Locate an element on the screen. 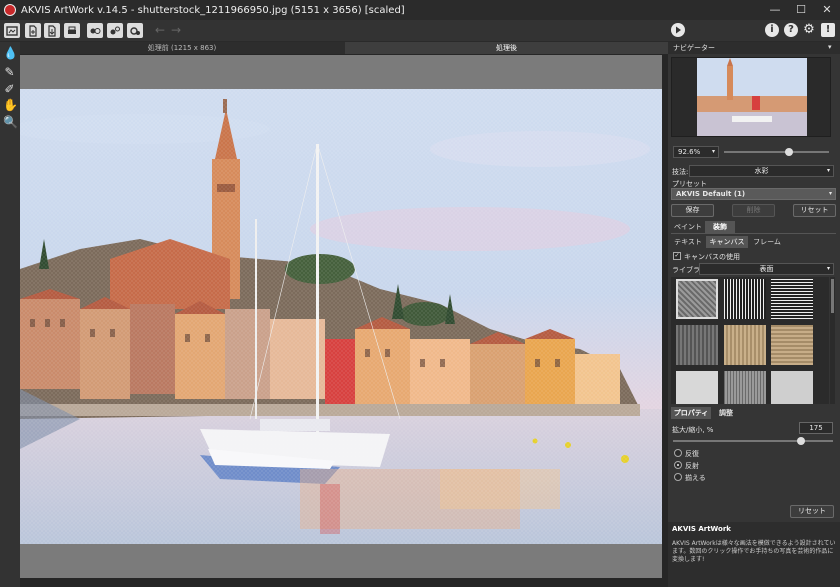  undo-icon: ← is located at coordinates (160, 30).